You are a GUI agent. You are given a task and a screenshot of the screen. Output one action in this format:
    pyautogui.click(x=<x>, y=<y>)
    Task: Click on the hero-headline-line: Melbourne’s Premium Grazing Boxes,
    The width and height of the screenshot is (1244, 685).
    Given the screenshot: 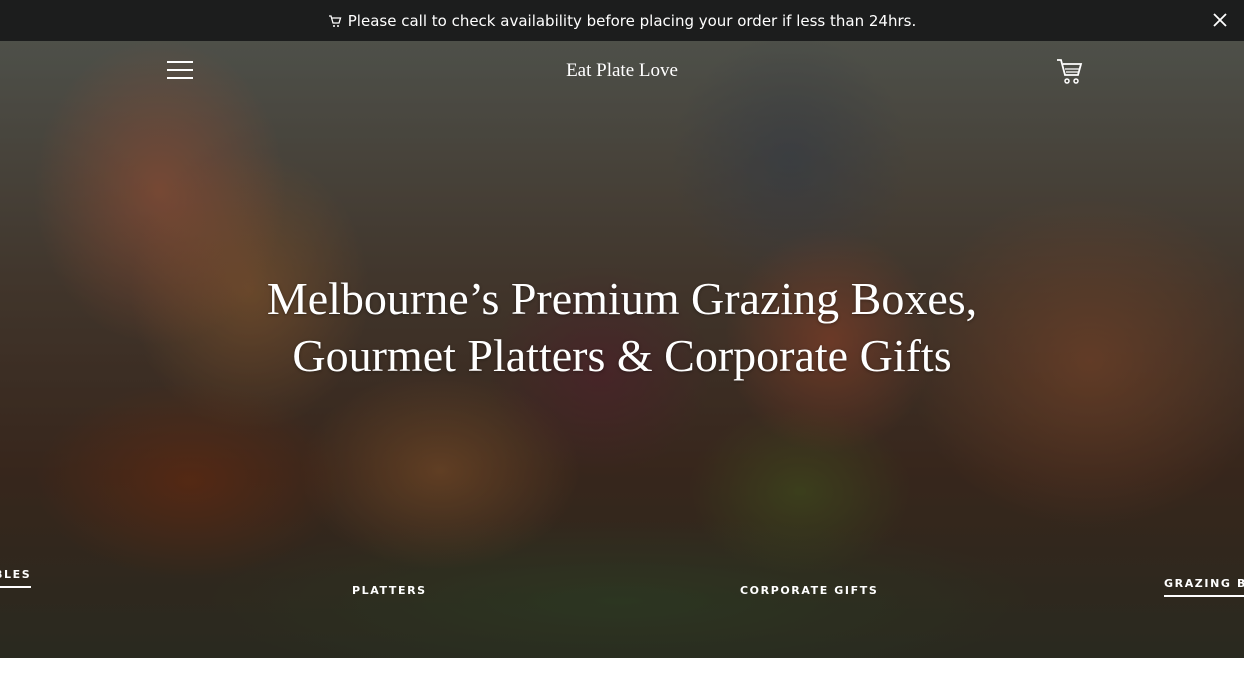 What is the action you would take?
    pyautogui.click(x=622, y=298)
    